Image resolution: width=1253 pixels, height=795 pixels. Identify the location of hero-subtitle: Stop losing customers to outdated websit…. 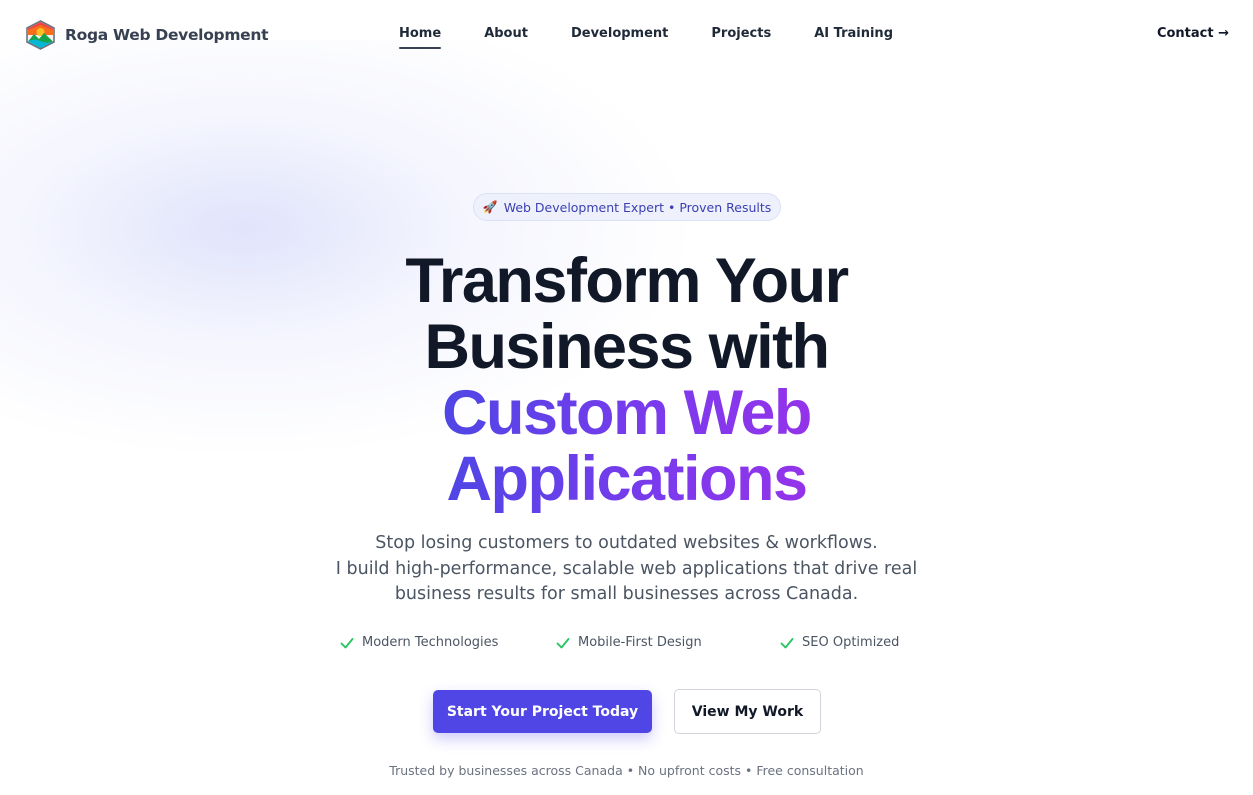
(626, 569).